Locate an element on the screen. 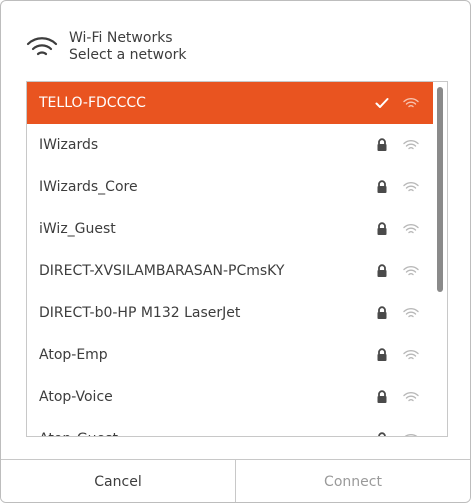 The width and height of the screenshot is (471, 503). wifi-icon is located at coordinates (42, 47).